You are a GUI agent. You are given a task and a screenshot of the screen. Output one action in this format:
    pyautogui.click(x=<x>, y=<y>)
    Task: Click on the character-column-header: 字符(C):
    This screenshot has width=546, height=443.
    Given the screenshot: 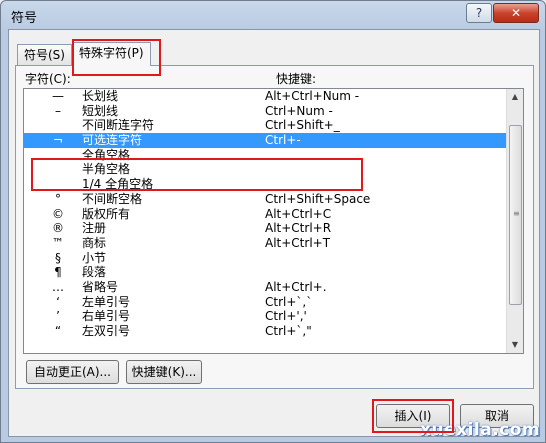 What is the action you would take?
    pyautogui.click(x=48, y=79)
    